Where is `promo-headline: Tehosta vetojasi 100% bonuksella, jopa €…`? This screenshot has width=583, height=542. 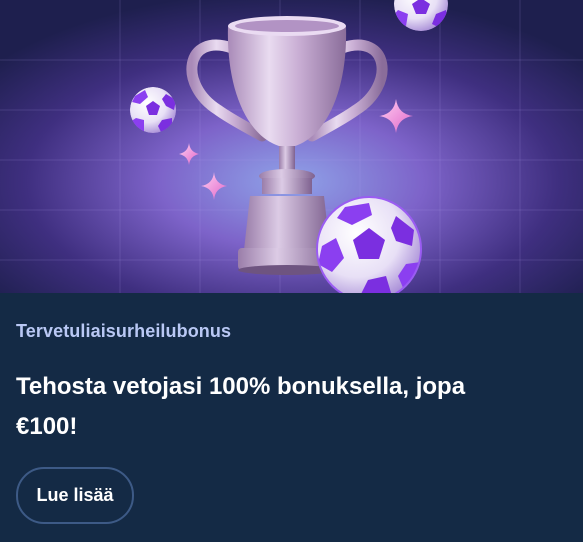
promo-headline: Tehosta vetojasi 100% bonuksella, jopa €… is located at coordinates (241, 406).